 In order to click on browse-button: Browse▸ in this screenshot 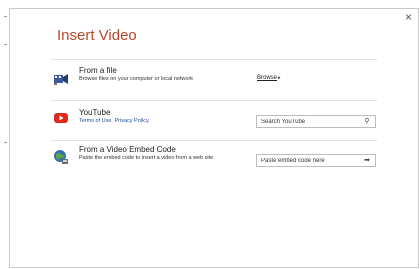, I will do `click(269, 78)`.